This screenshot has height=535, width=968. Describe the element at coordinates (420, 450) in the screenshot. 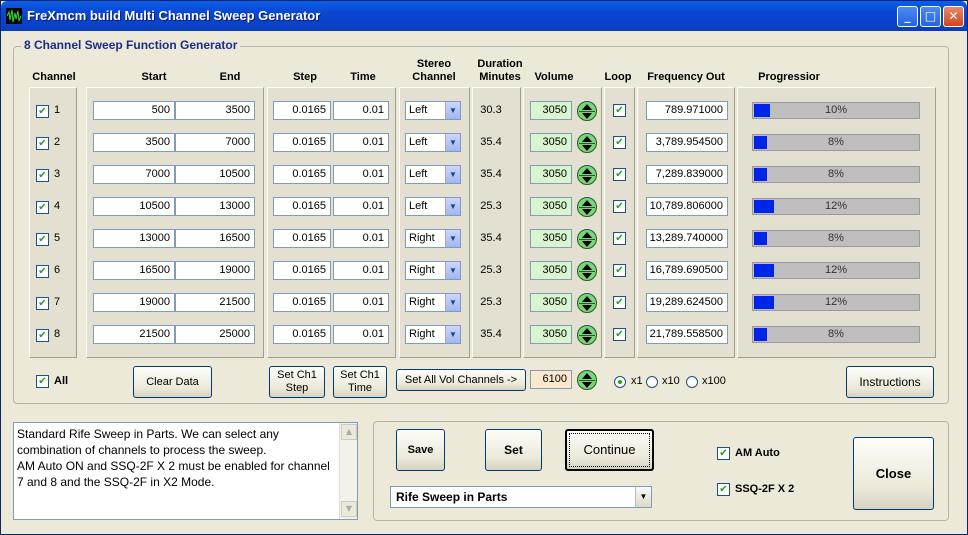

I see `save-button: Save` at that location.